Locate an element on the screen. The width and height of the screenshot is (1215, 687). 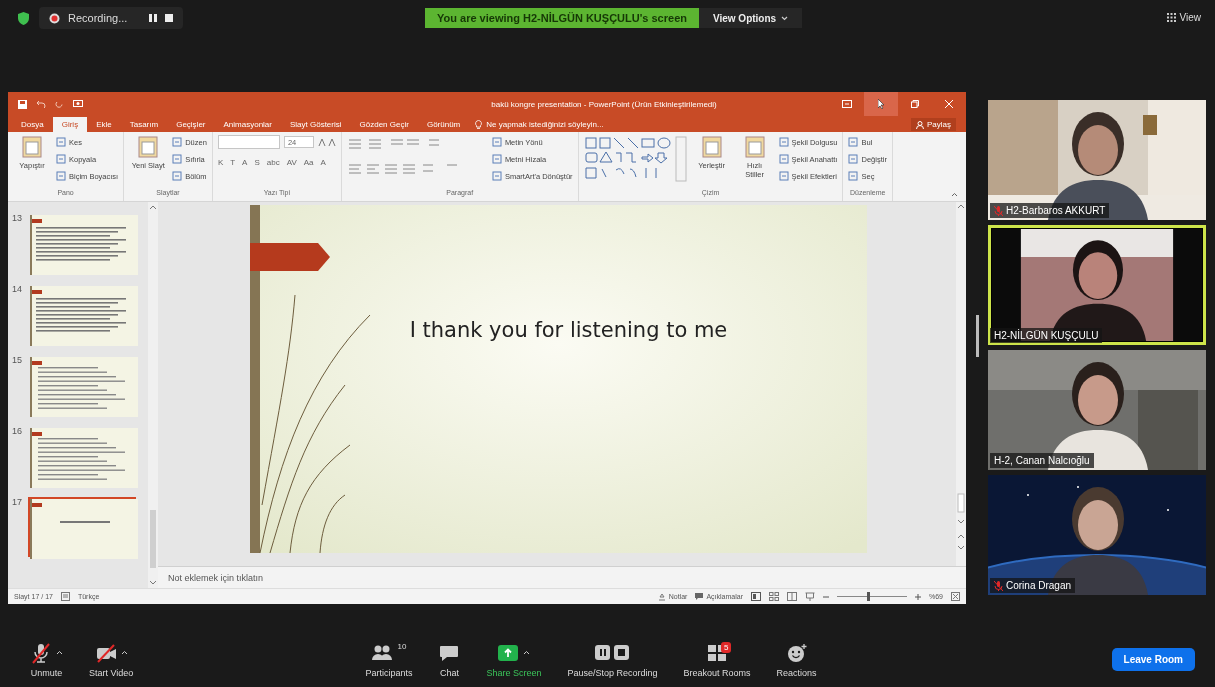
participant-name: H2-NİLGÜN KUŞÇULU is located at coordinates (1046, 335).